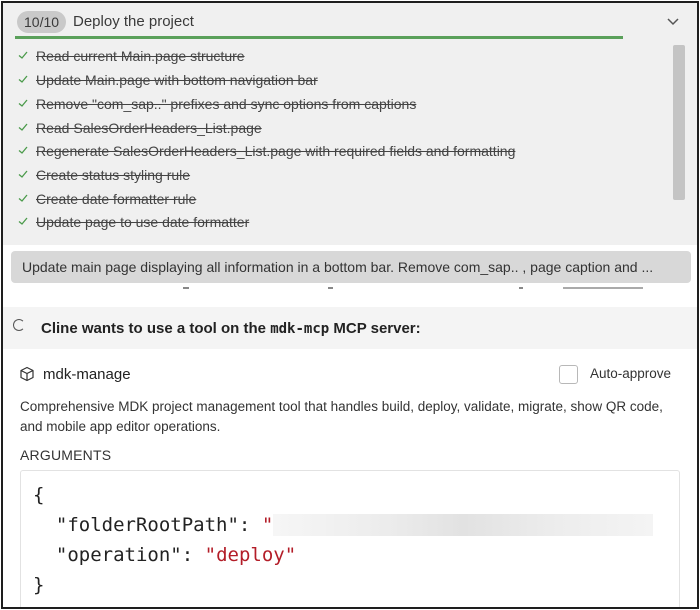  Describe the element at coordinates (333, 199) in the screenshot. I see `task-item: Create date formatter rule` at that location.